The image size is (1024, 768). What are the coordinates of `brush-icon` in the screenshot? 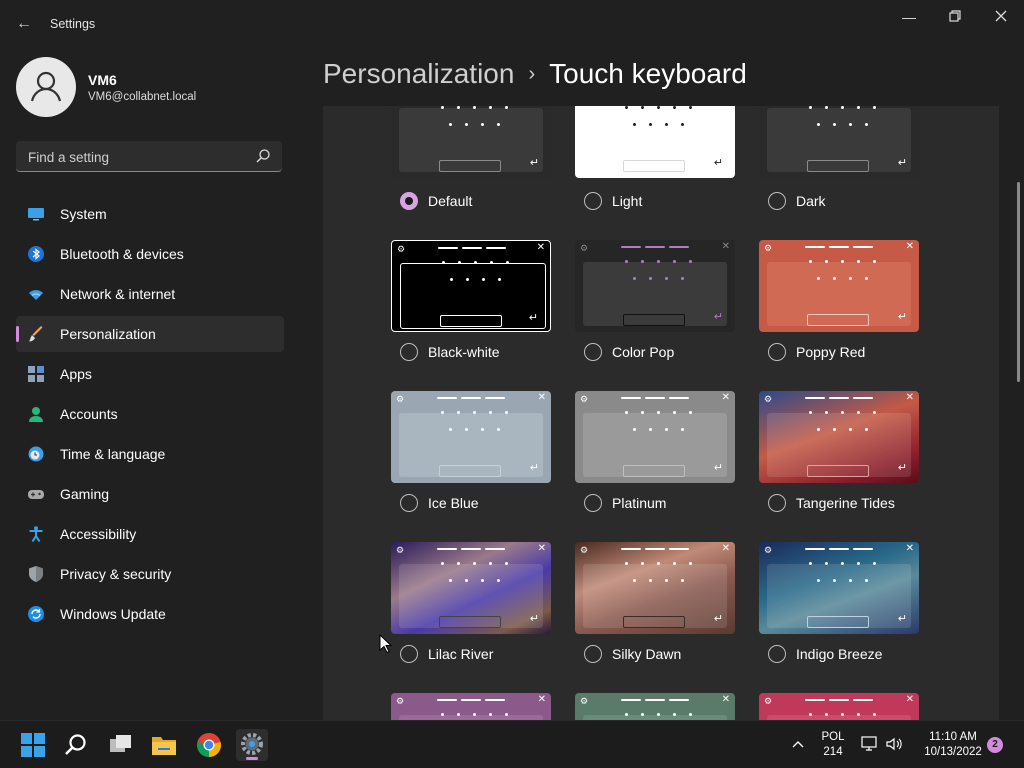 It's located at (36, 334).